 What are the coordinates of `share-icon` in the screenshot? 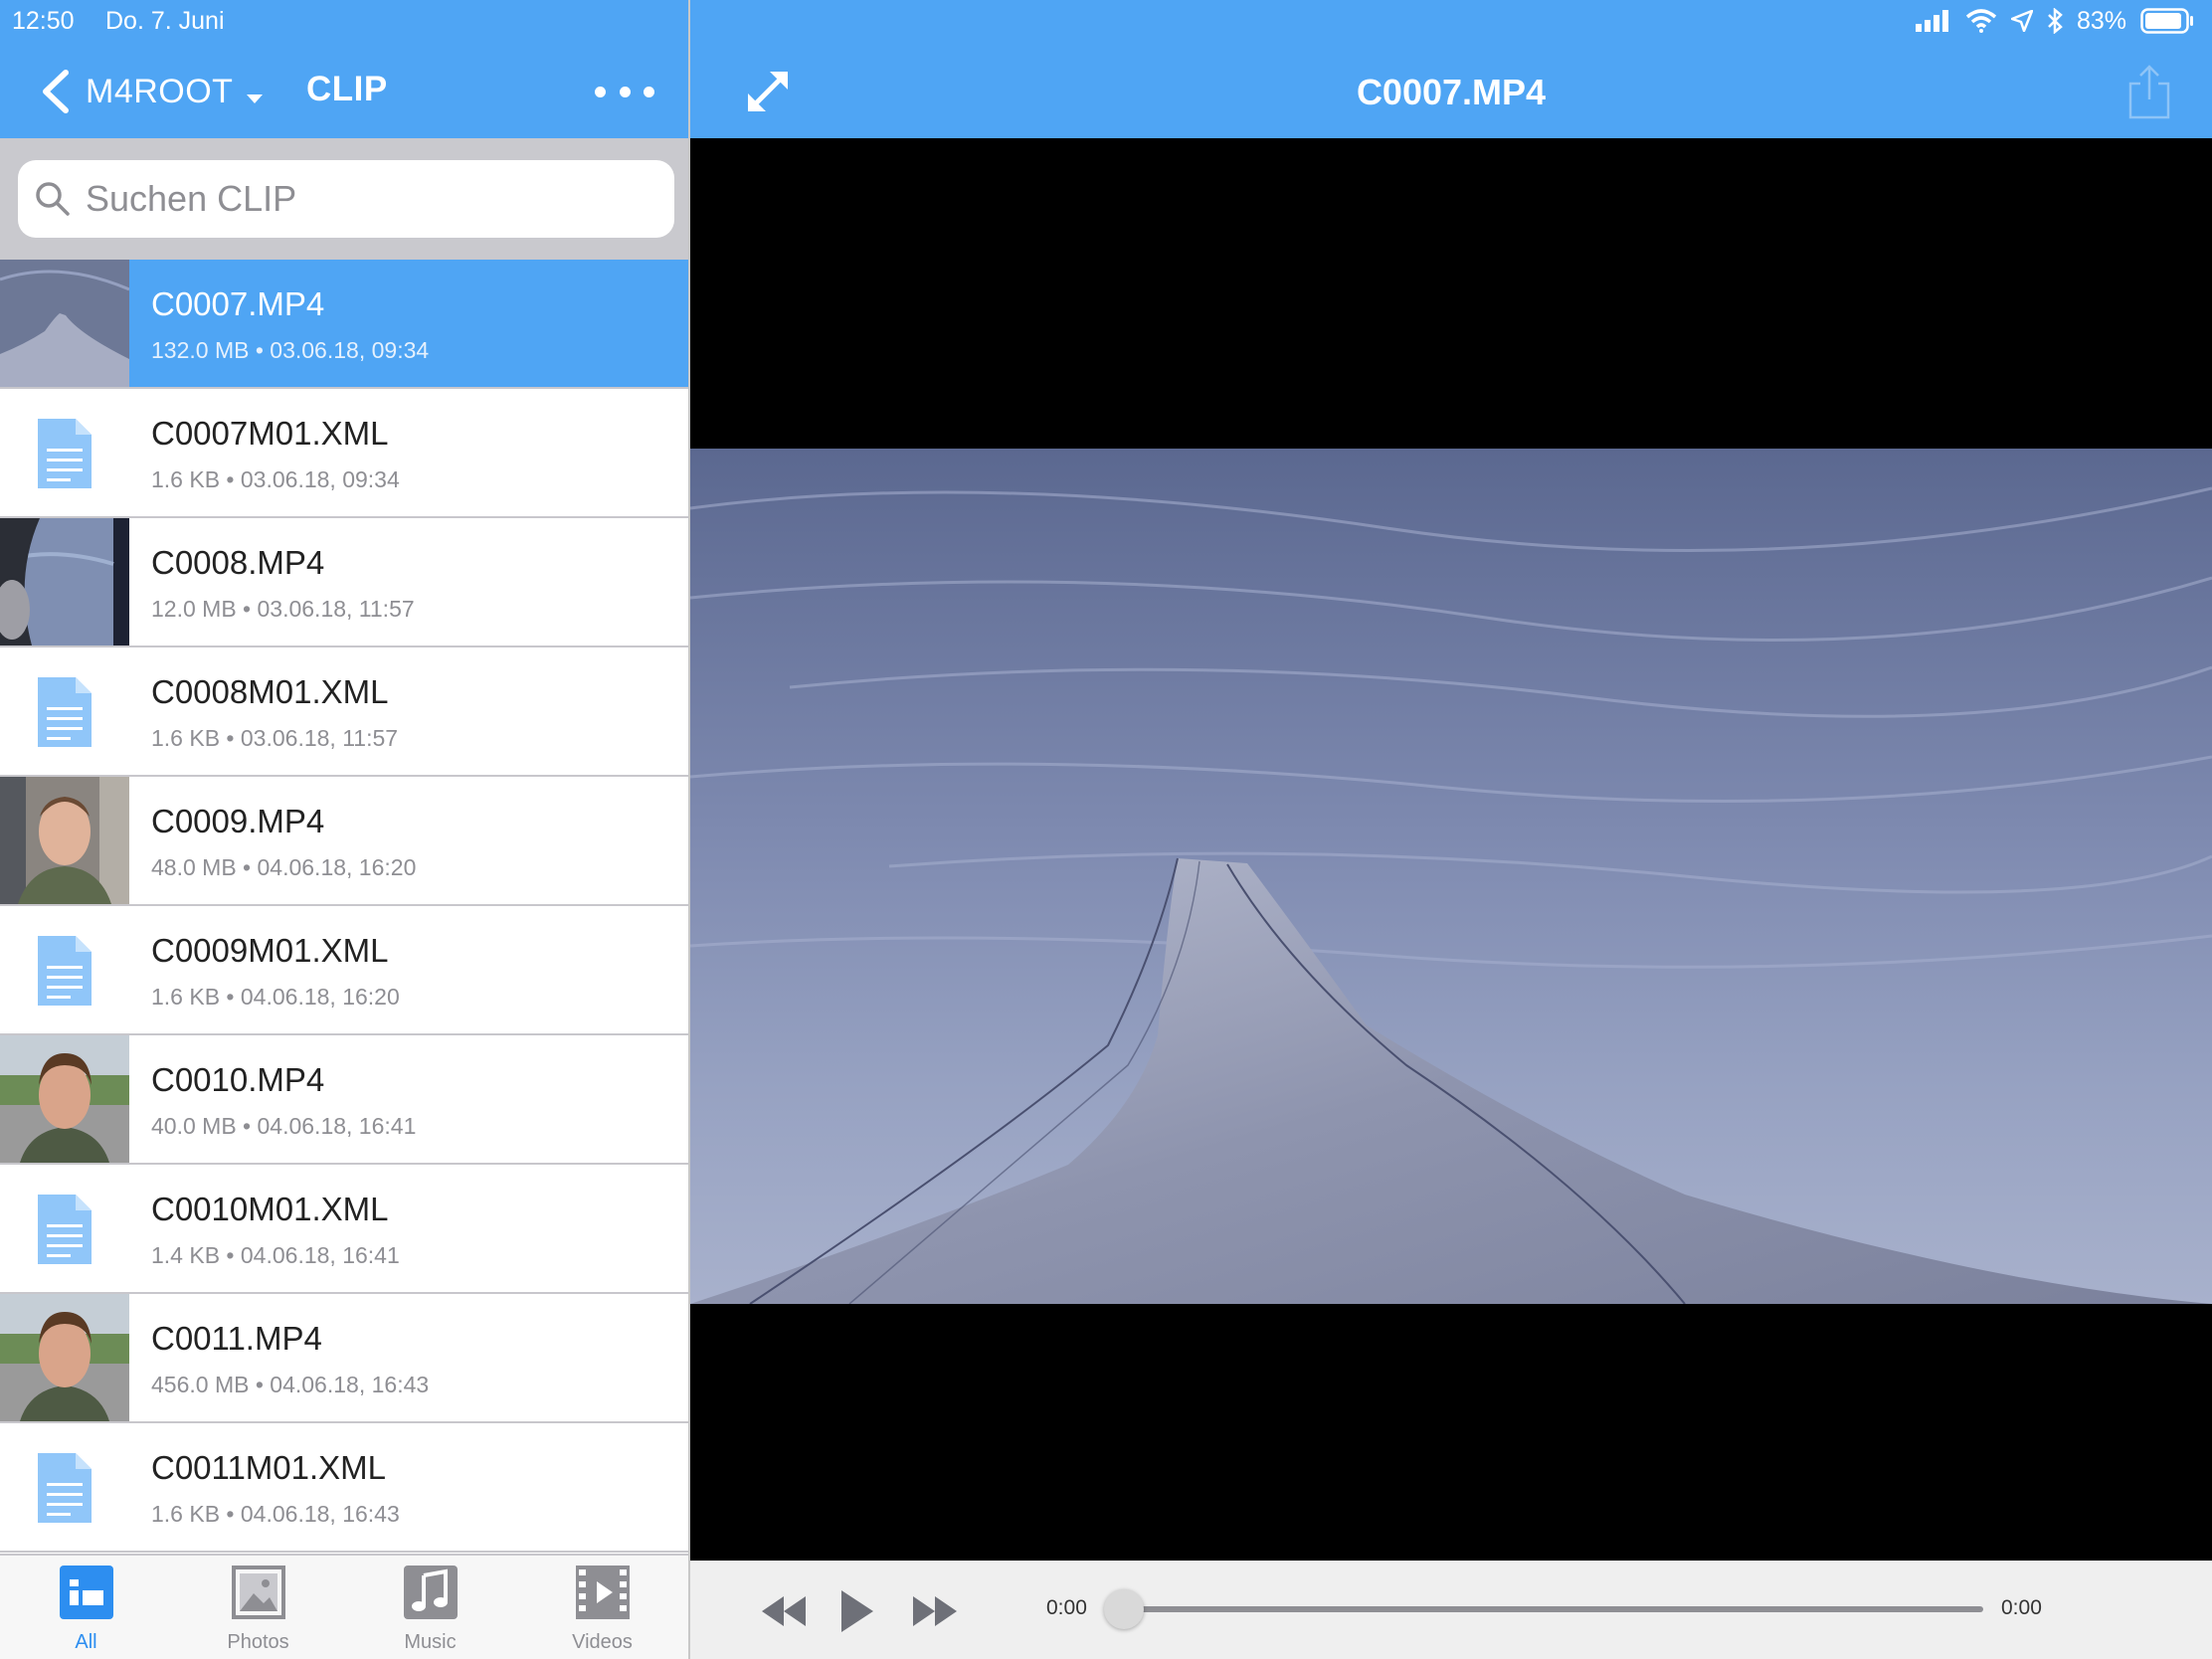 It's located at (2149, 91).